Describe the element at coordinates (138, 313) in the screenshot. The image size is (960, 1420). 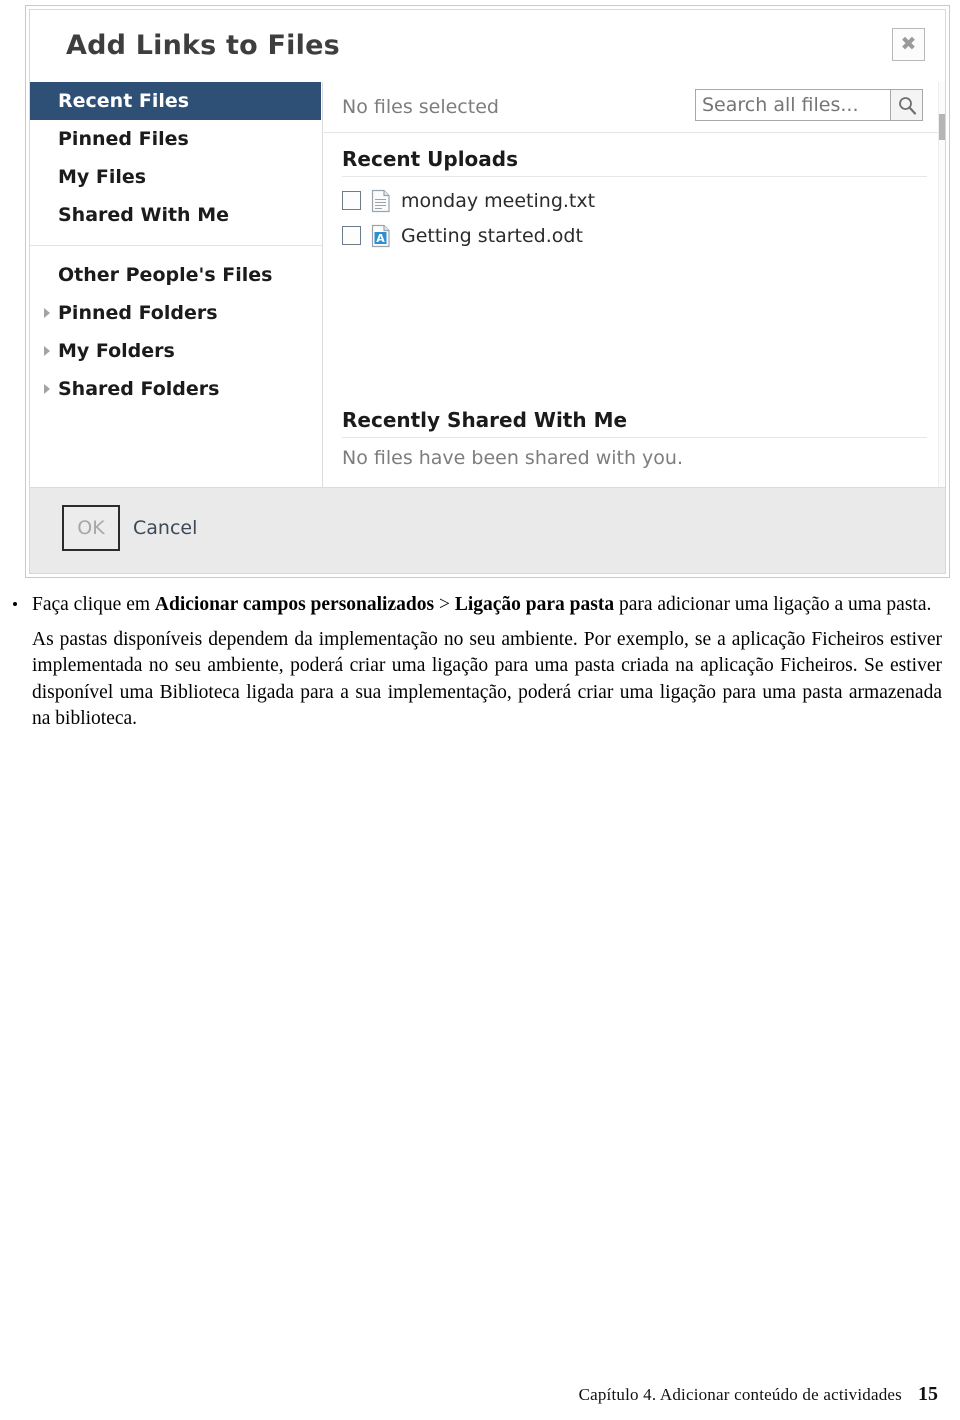
I see `sidebar-item-label: Pinned Folders` at that location.